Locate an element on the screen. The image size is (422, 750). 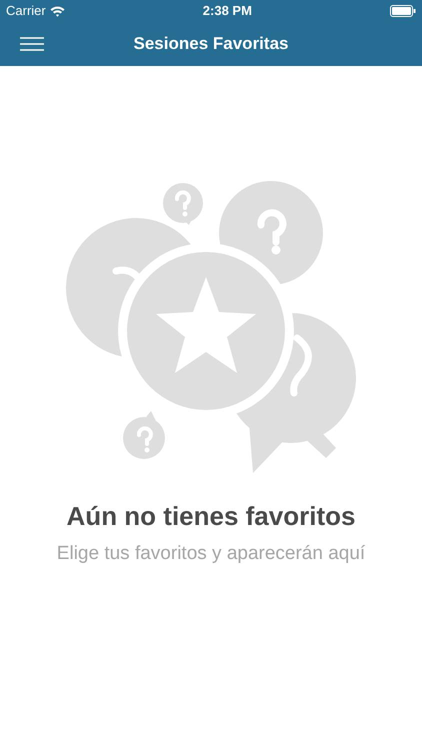
empty-state-message: Elige tus favoritos y aparecerán aquí is located at coordinates (211, 554).